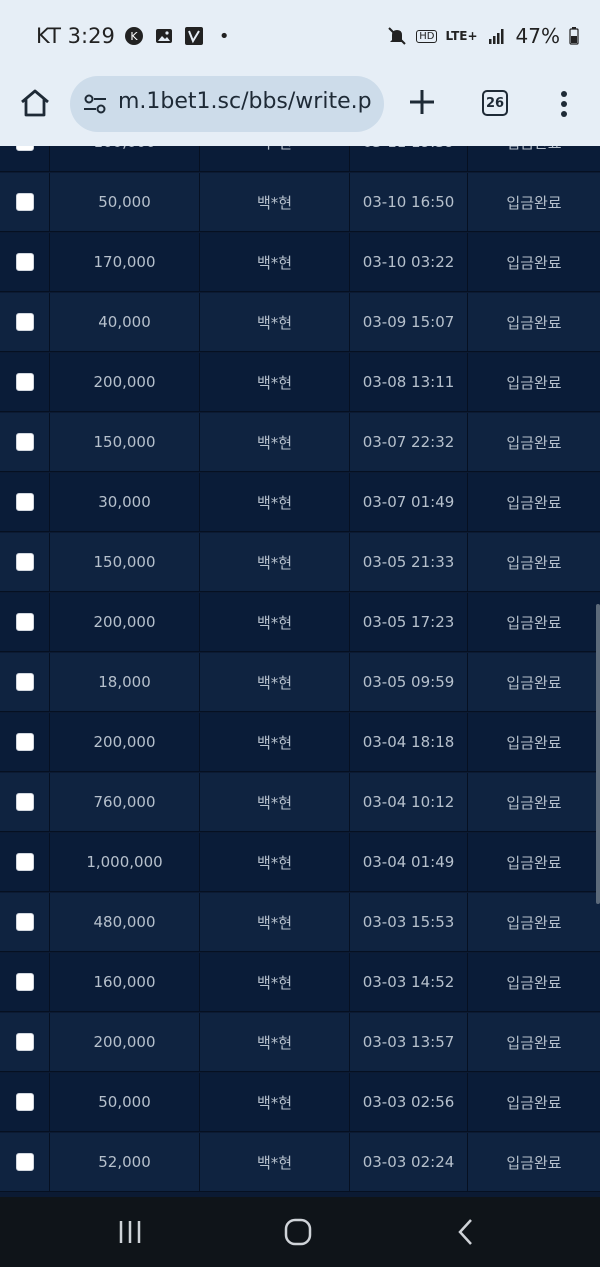 The image size is (600, 1267). I want to click on table-row: 52,000 백*현 03-03 02:24 입금완료, so click(300, 1162).